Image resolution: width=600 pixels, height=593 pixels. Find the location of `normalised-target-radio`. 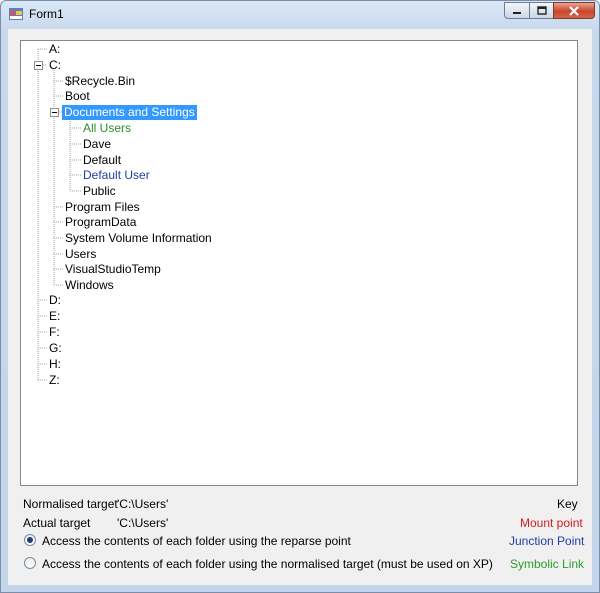

normalised-target-radio is located at coordinates (30, 563).